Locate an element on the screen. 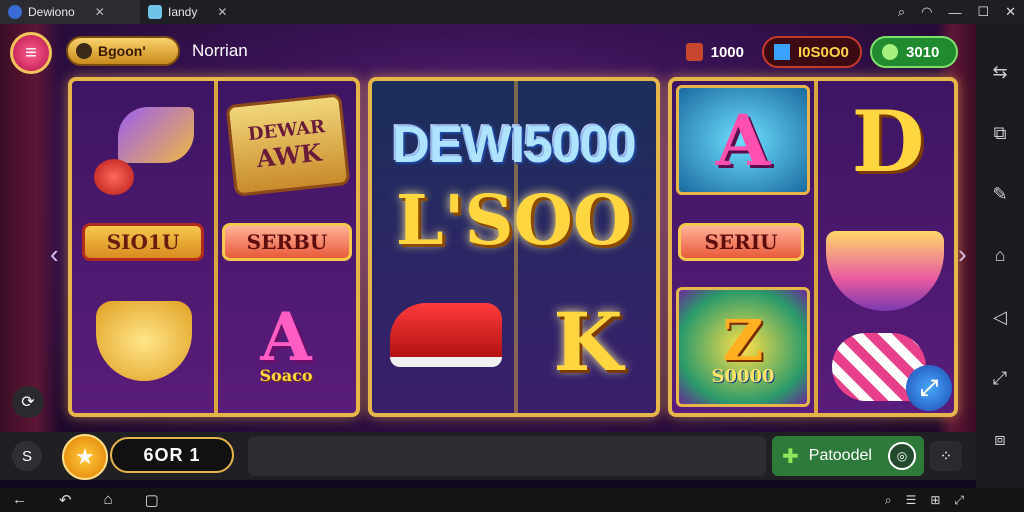 The height and width of the screenshot is (512, 1024). bet-display: 6OR 1 is located at coordinates (172, 455).